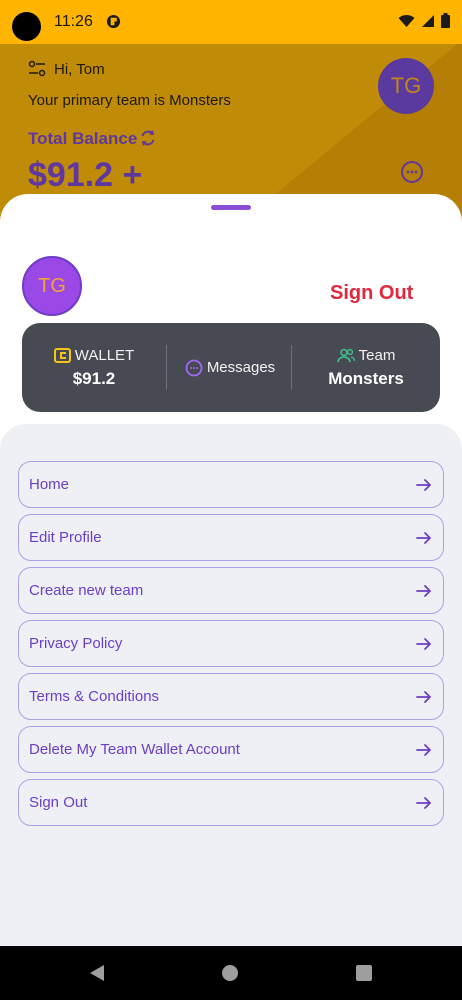  I want to click on filter-icon, so click(37, 69).